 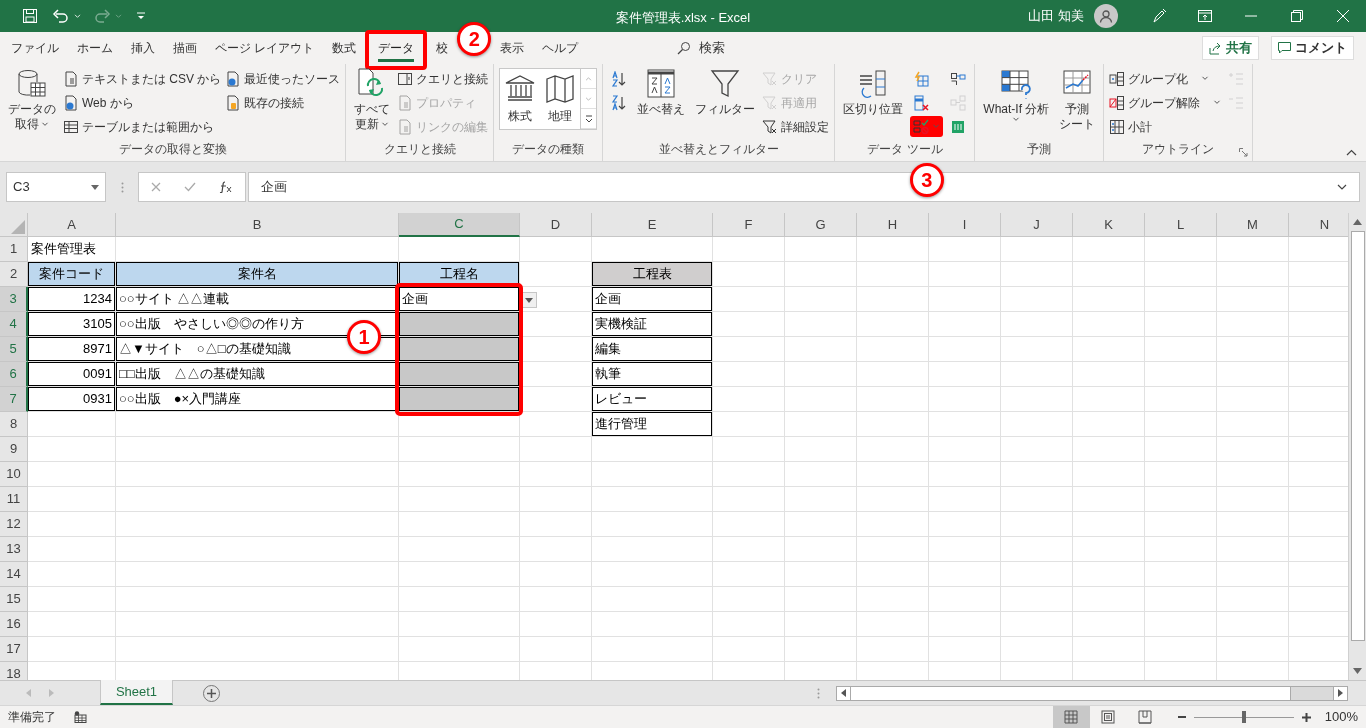 I want to click on ribbon-display-icon, so click(x=1205, y=16).